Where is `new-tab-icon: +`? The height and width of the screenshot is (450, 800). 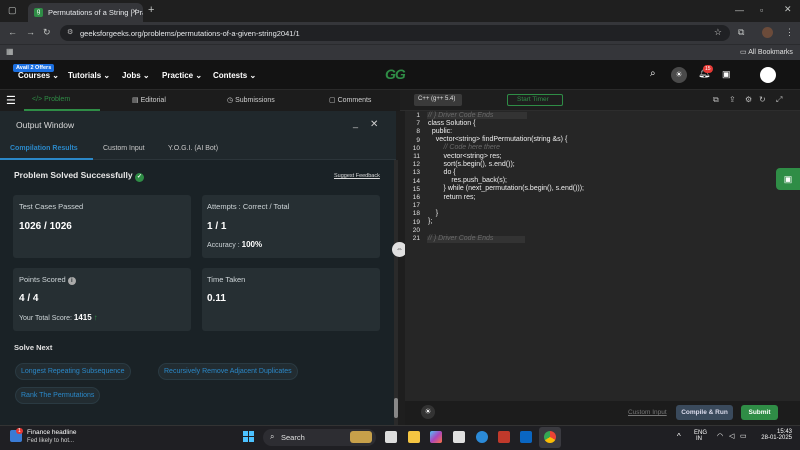 new-tab-icon: + is located at coordinates (151, 10).